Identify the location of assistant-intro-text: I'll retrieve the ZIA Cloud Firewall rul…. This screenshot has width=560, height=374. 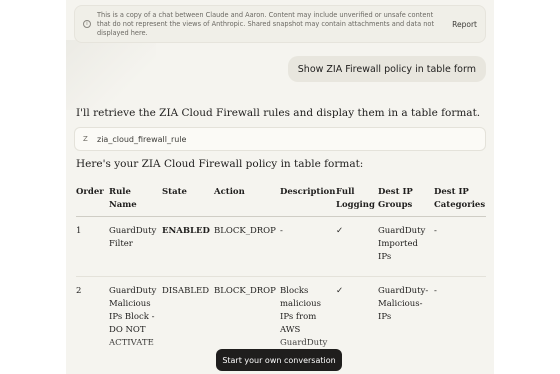
(278, 113).